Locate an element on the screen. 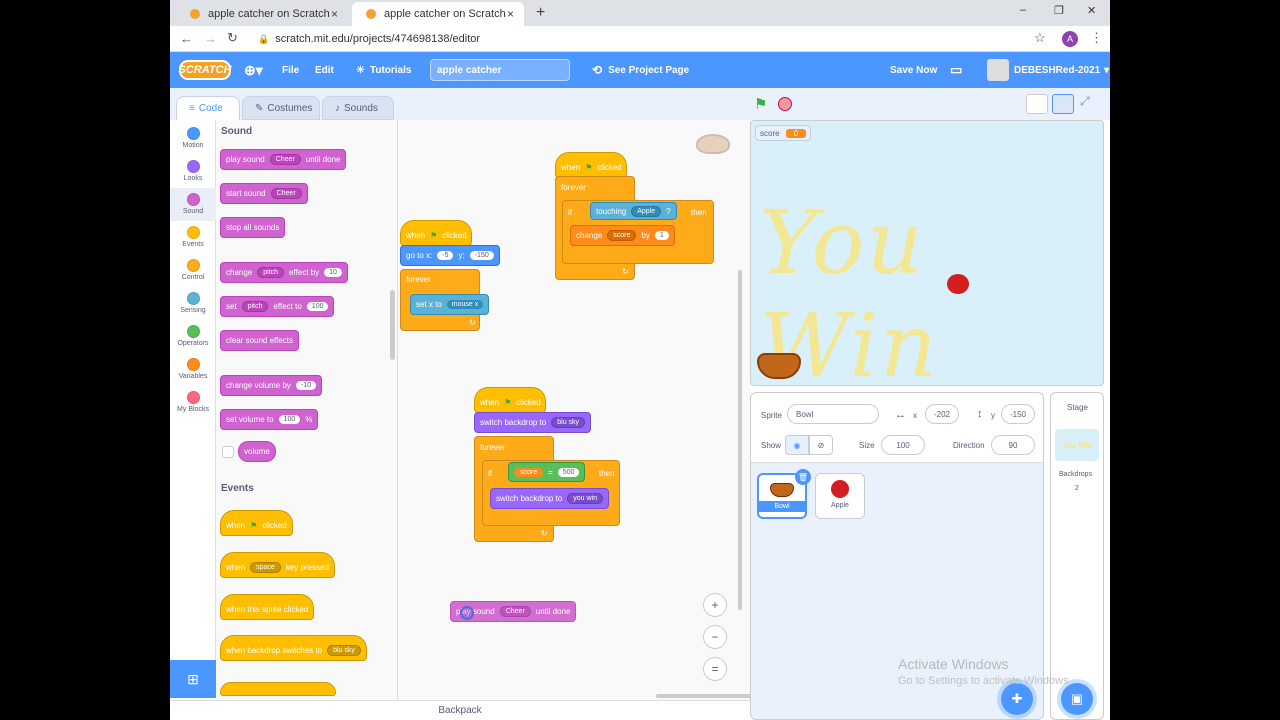 The height and width of the screenshot is (720, 1280). set-pitch-effect-block: set pitch effect to 100 is located at coordinates (277, 306).